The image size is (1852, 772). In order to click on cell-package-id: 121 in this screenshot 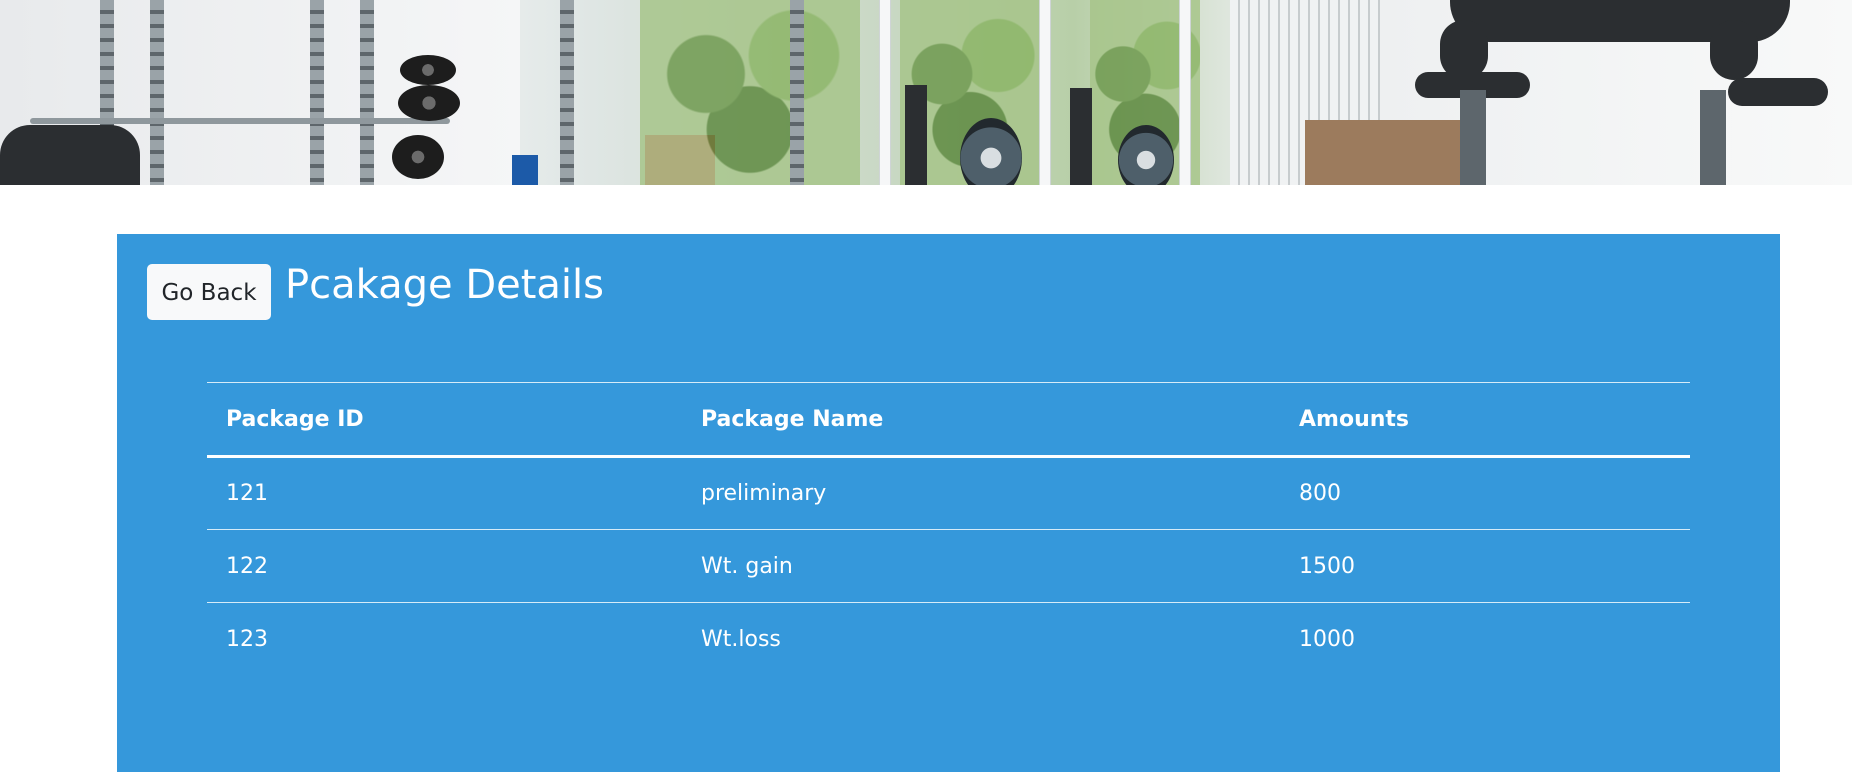, I will do `click(444, 493)`.